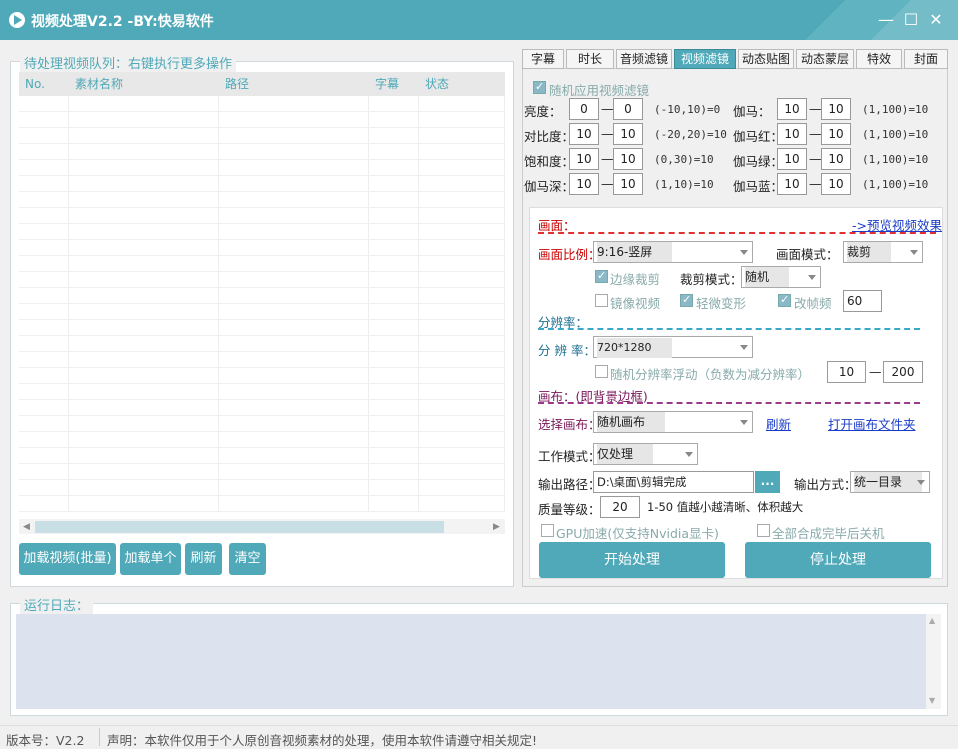  Describe the element at coordinates (543, 59) in the screenshot. I see `tab-subtitle: 字幕` at that location.